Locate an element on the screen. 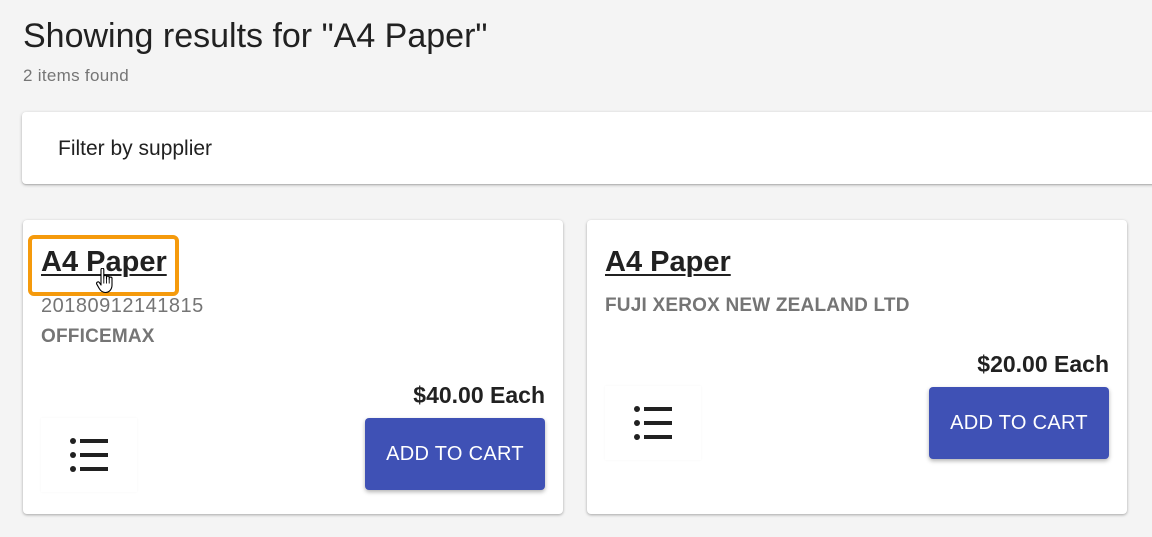 The height and width of the screenshot is (537, 1152). filter-label: Filter by supplier is located at coordinates (135, 148).